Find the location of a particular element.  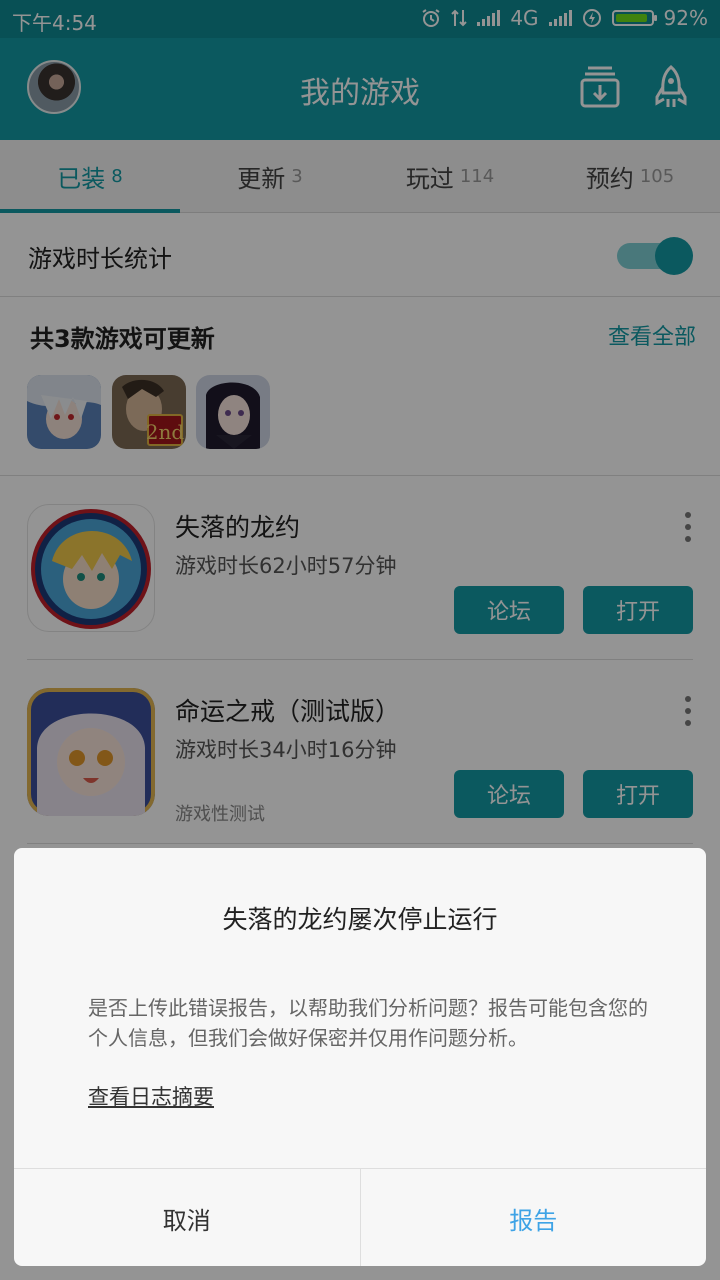

view-log-link: 查看日志摘要 is located at coordinates (151, 1096).